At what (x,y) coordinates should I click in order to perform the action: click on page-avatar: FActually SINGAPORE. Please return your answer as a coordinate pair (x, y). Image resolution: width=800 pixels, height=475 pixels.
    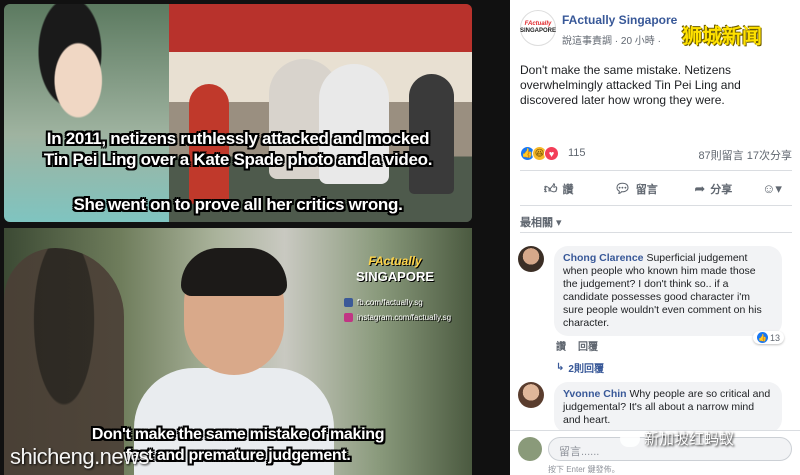
    Looking at the image, I should click on (538, 28).